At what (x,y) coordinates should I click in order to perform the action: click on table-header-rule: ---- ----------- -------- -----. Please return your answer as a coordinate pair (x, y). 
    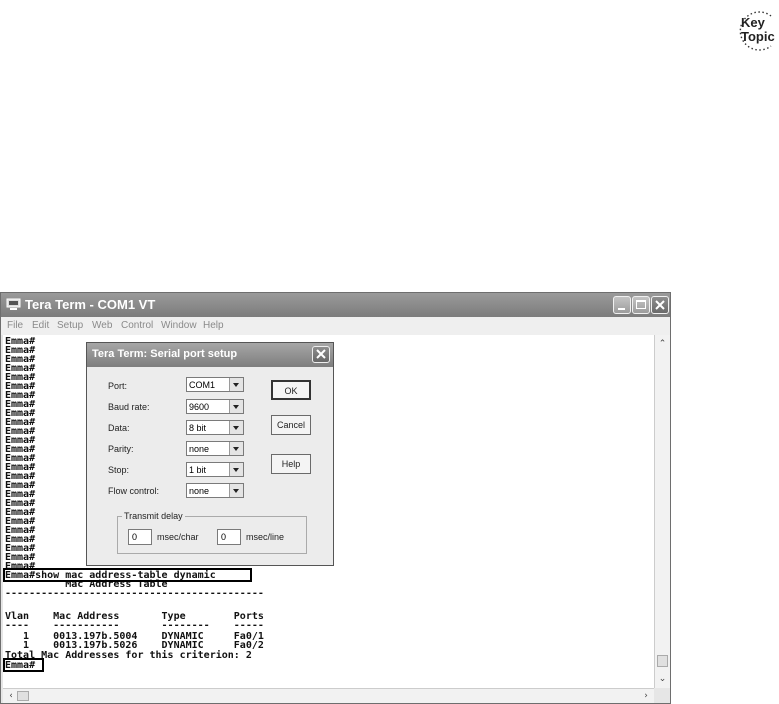
    Looking at the image, I should click on (134, 625).